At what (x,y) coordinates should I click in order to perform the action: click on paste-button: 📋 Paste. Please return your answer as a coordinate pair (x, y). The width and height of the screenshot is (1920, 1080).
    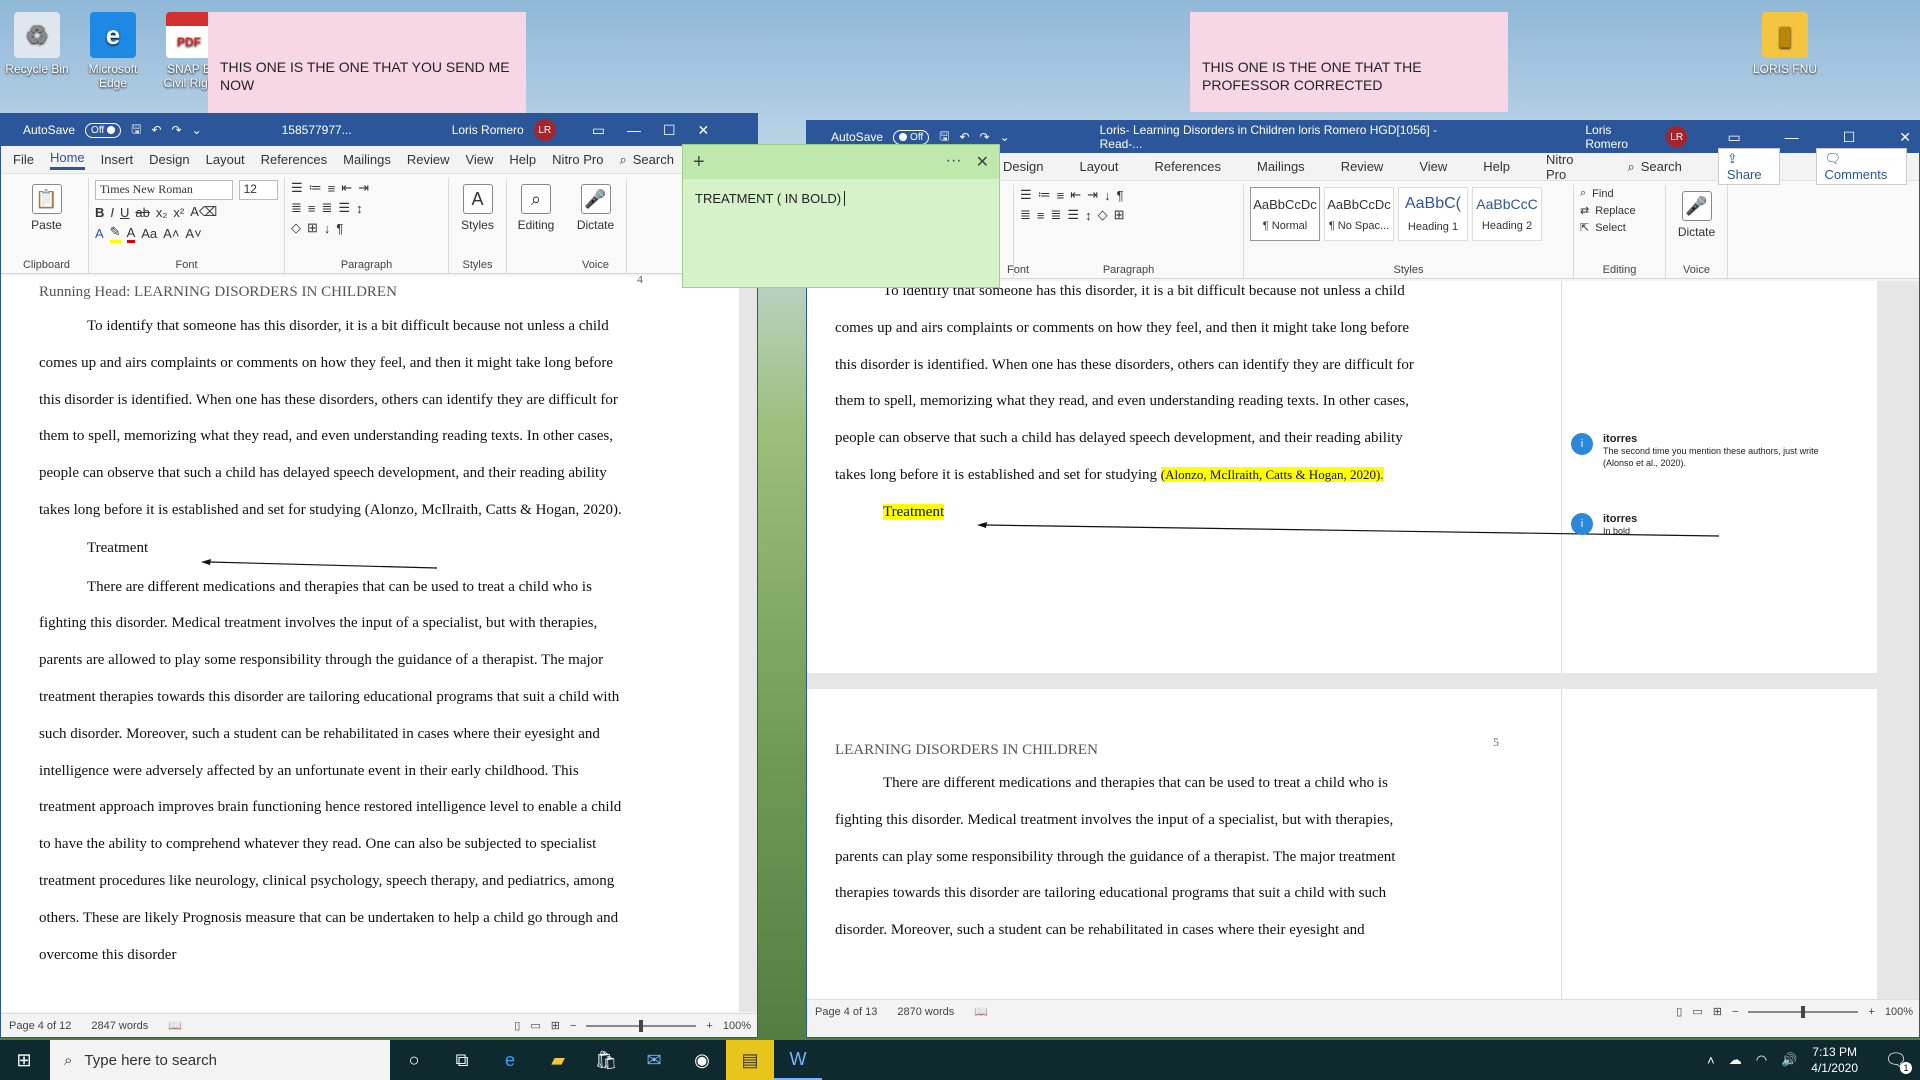
    Looking at the image, I should click on (46, 208).